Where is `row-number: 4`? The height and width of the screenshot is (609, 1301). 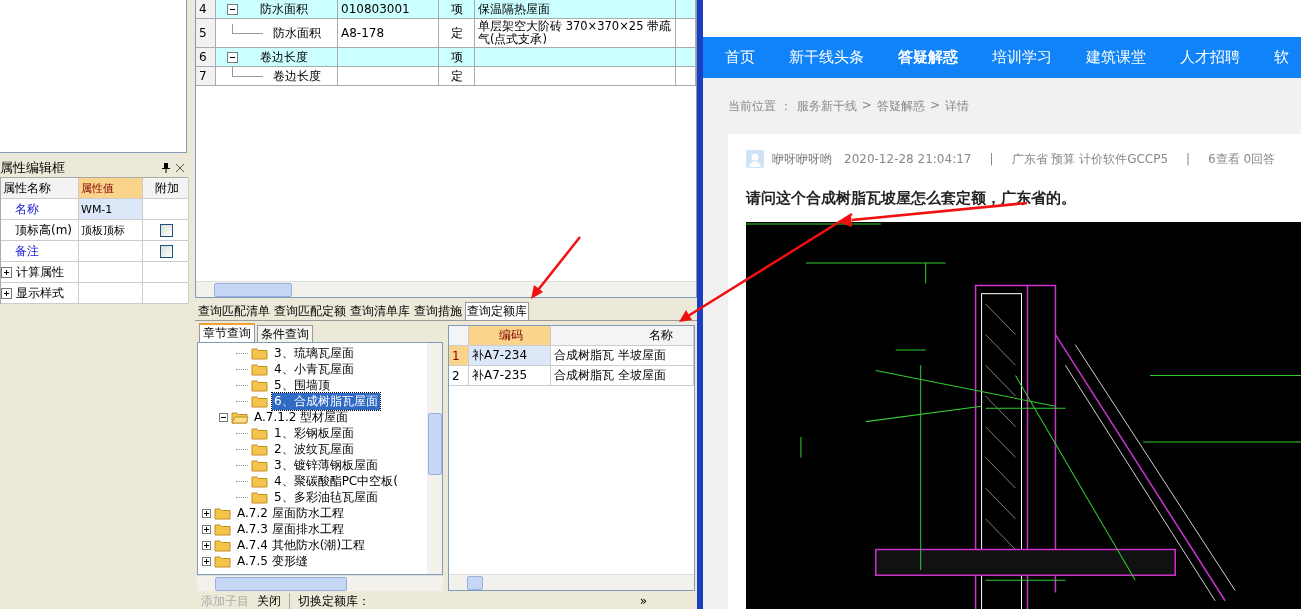 row-number: 4 is located at coordinates (206, 9).